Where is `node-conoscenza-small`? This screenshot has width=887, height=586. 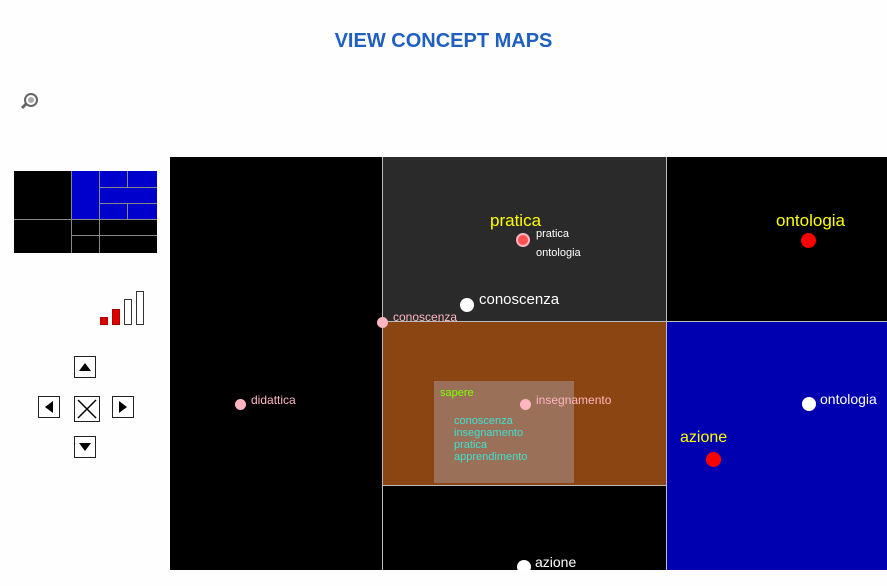
node-conoscenza-small is located at coordinates (382, 322).